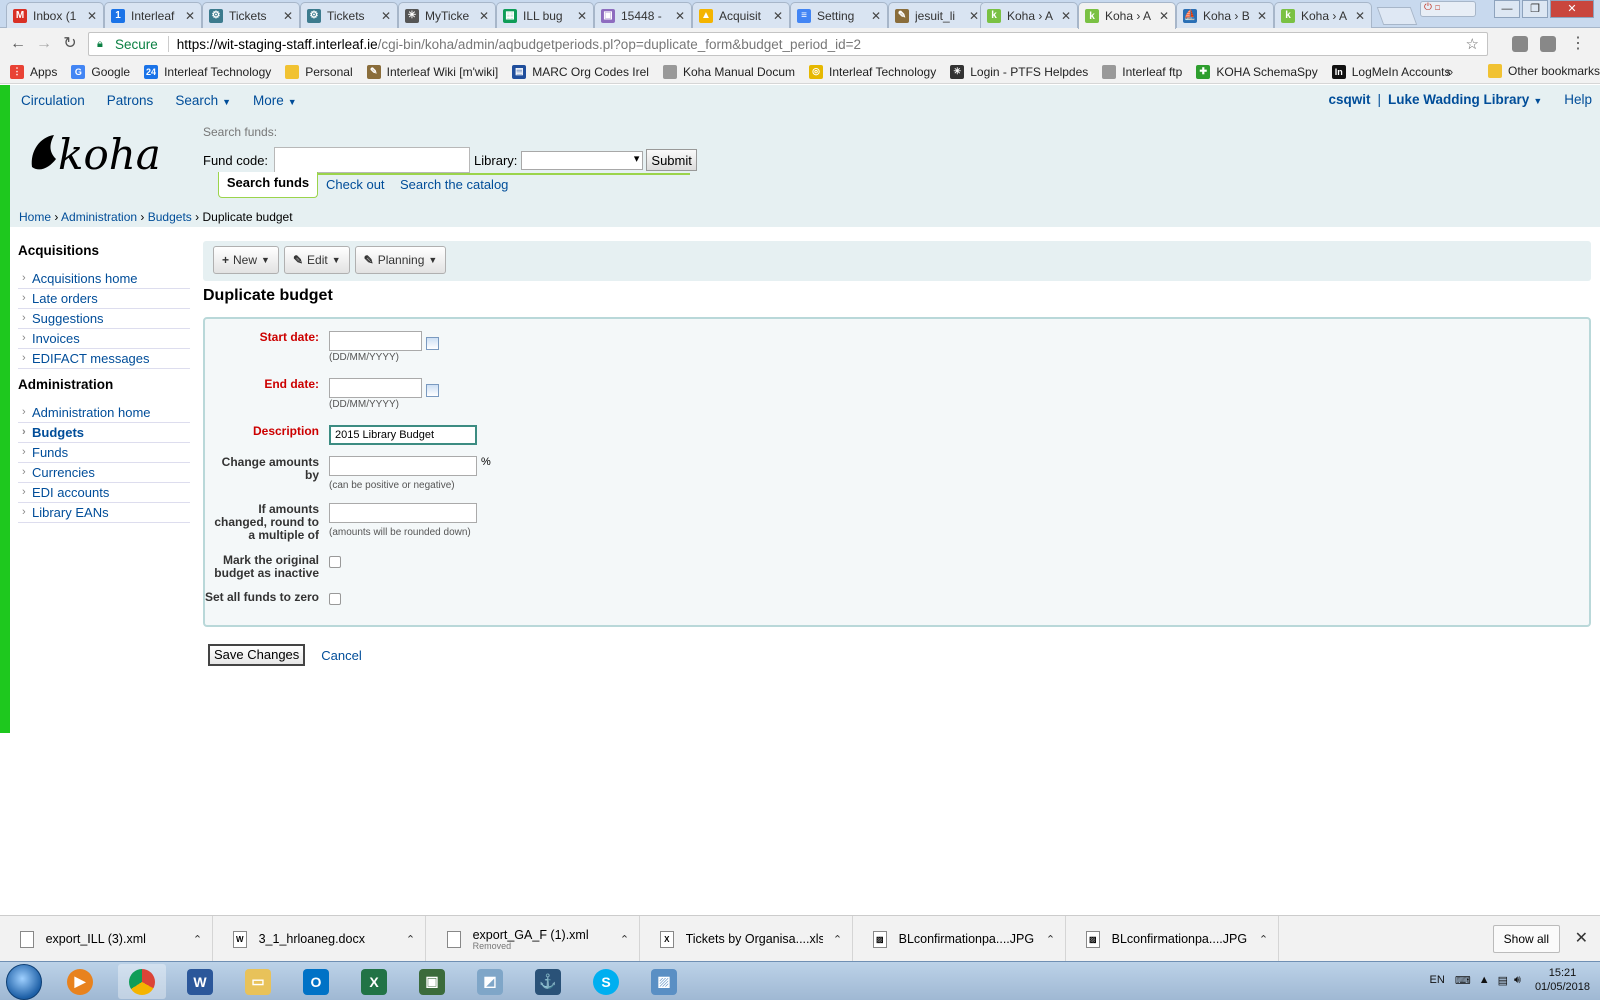 Image resolution: width=1600 pixels, height=1000 pixels. What do you see at coordinates (1449, 71) in the screenshot?
I see `bookmarks-overflow: »` at bounding box center [1449, 71].